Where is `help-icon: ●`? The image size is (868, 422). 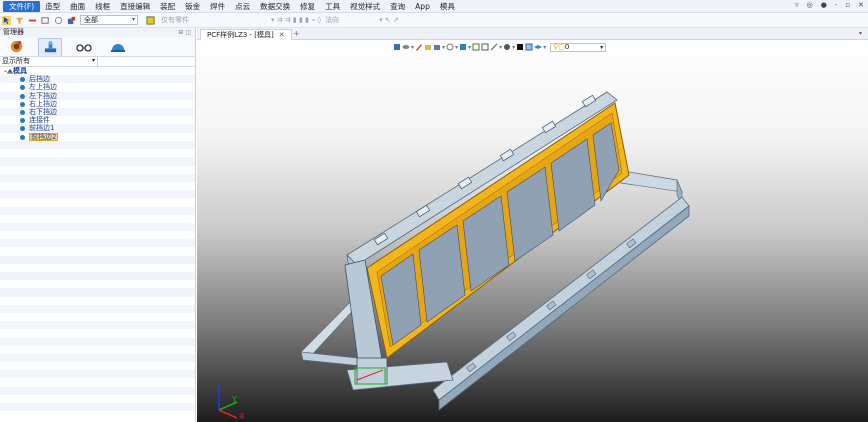
help-icon: ● is located at coordinates (824, 5).